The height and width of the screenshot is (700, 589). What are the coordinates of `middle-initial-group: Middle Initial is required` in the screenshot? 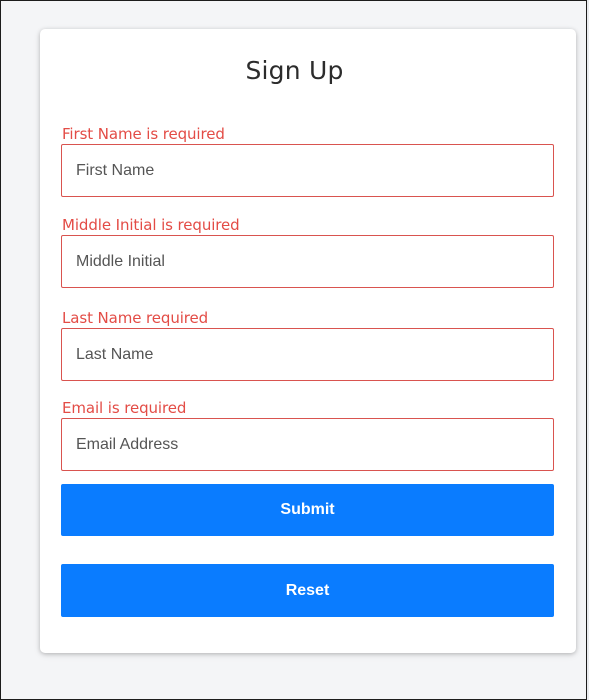 It's located at (307, 251).